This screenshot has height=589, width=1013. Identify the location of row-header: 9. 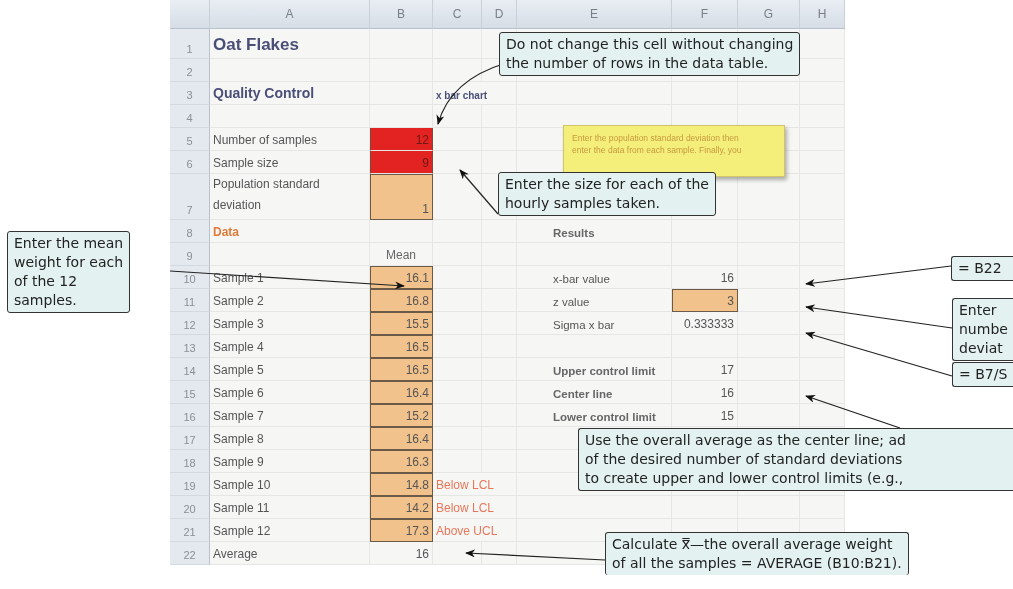
(190, 254).